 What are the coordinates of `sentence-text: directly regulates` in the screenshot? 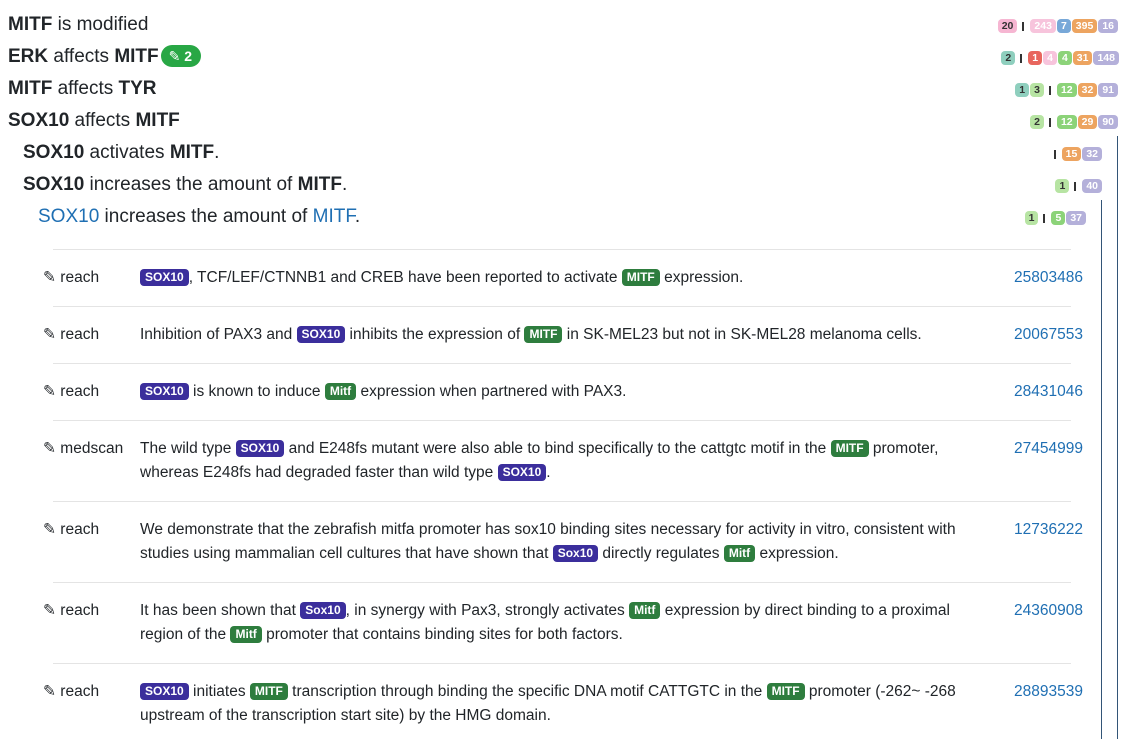 It's located at (661, 553).